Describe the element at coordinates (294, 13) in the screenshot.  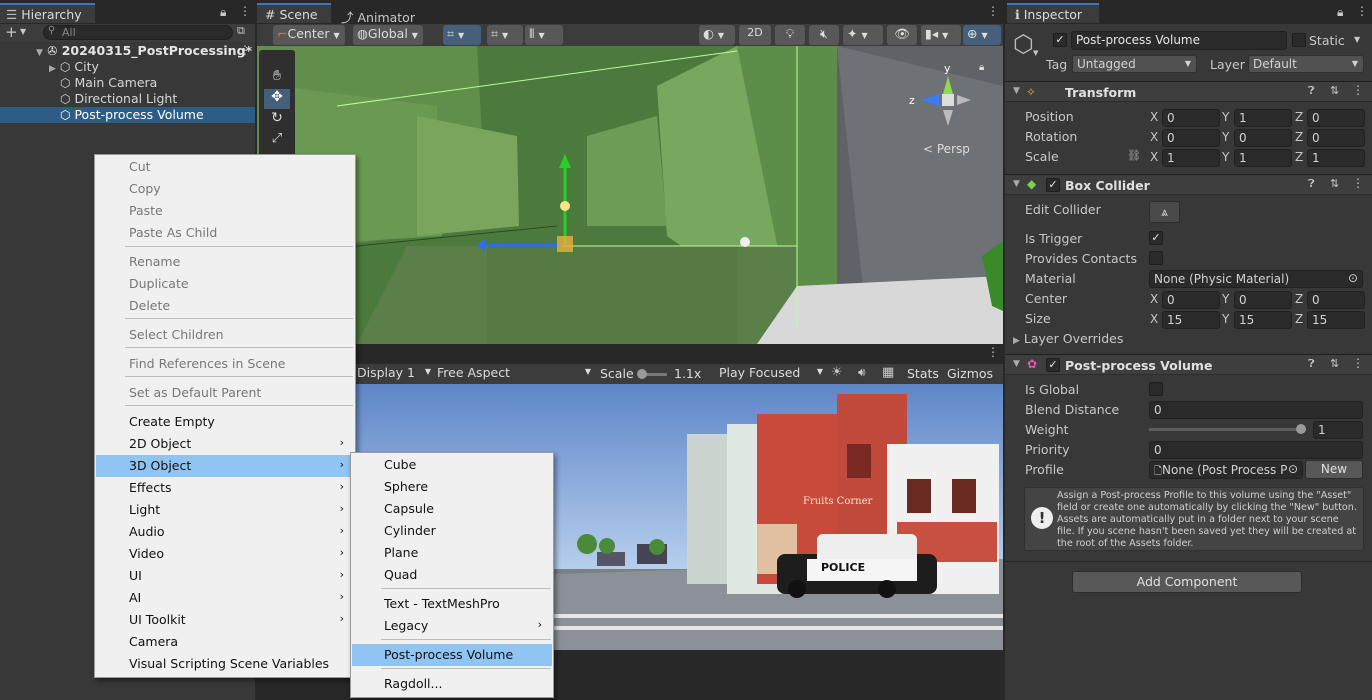
I see `tab-scene: # Scene` at that location.